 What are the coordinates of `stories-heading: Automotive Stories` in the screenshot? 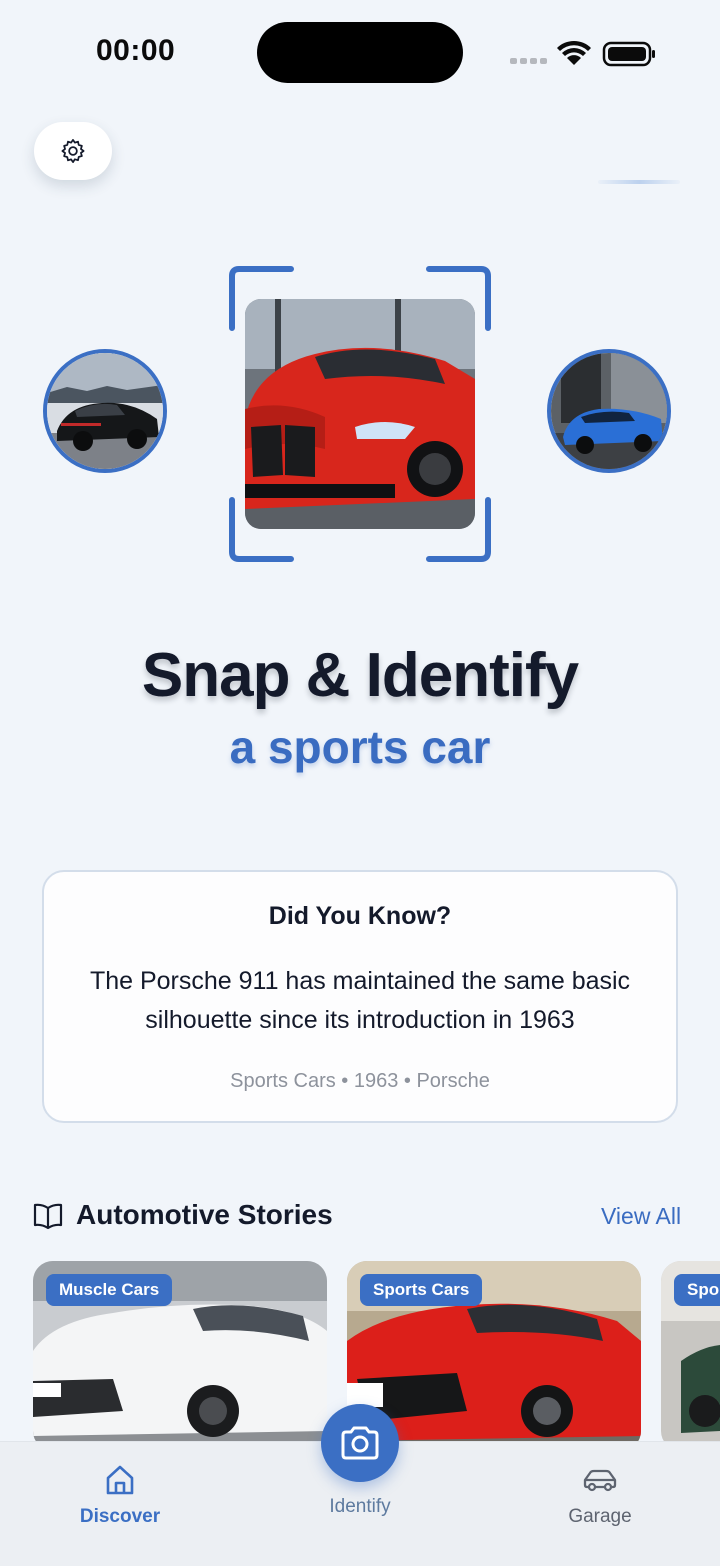 It's located at (204, 1214).